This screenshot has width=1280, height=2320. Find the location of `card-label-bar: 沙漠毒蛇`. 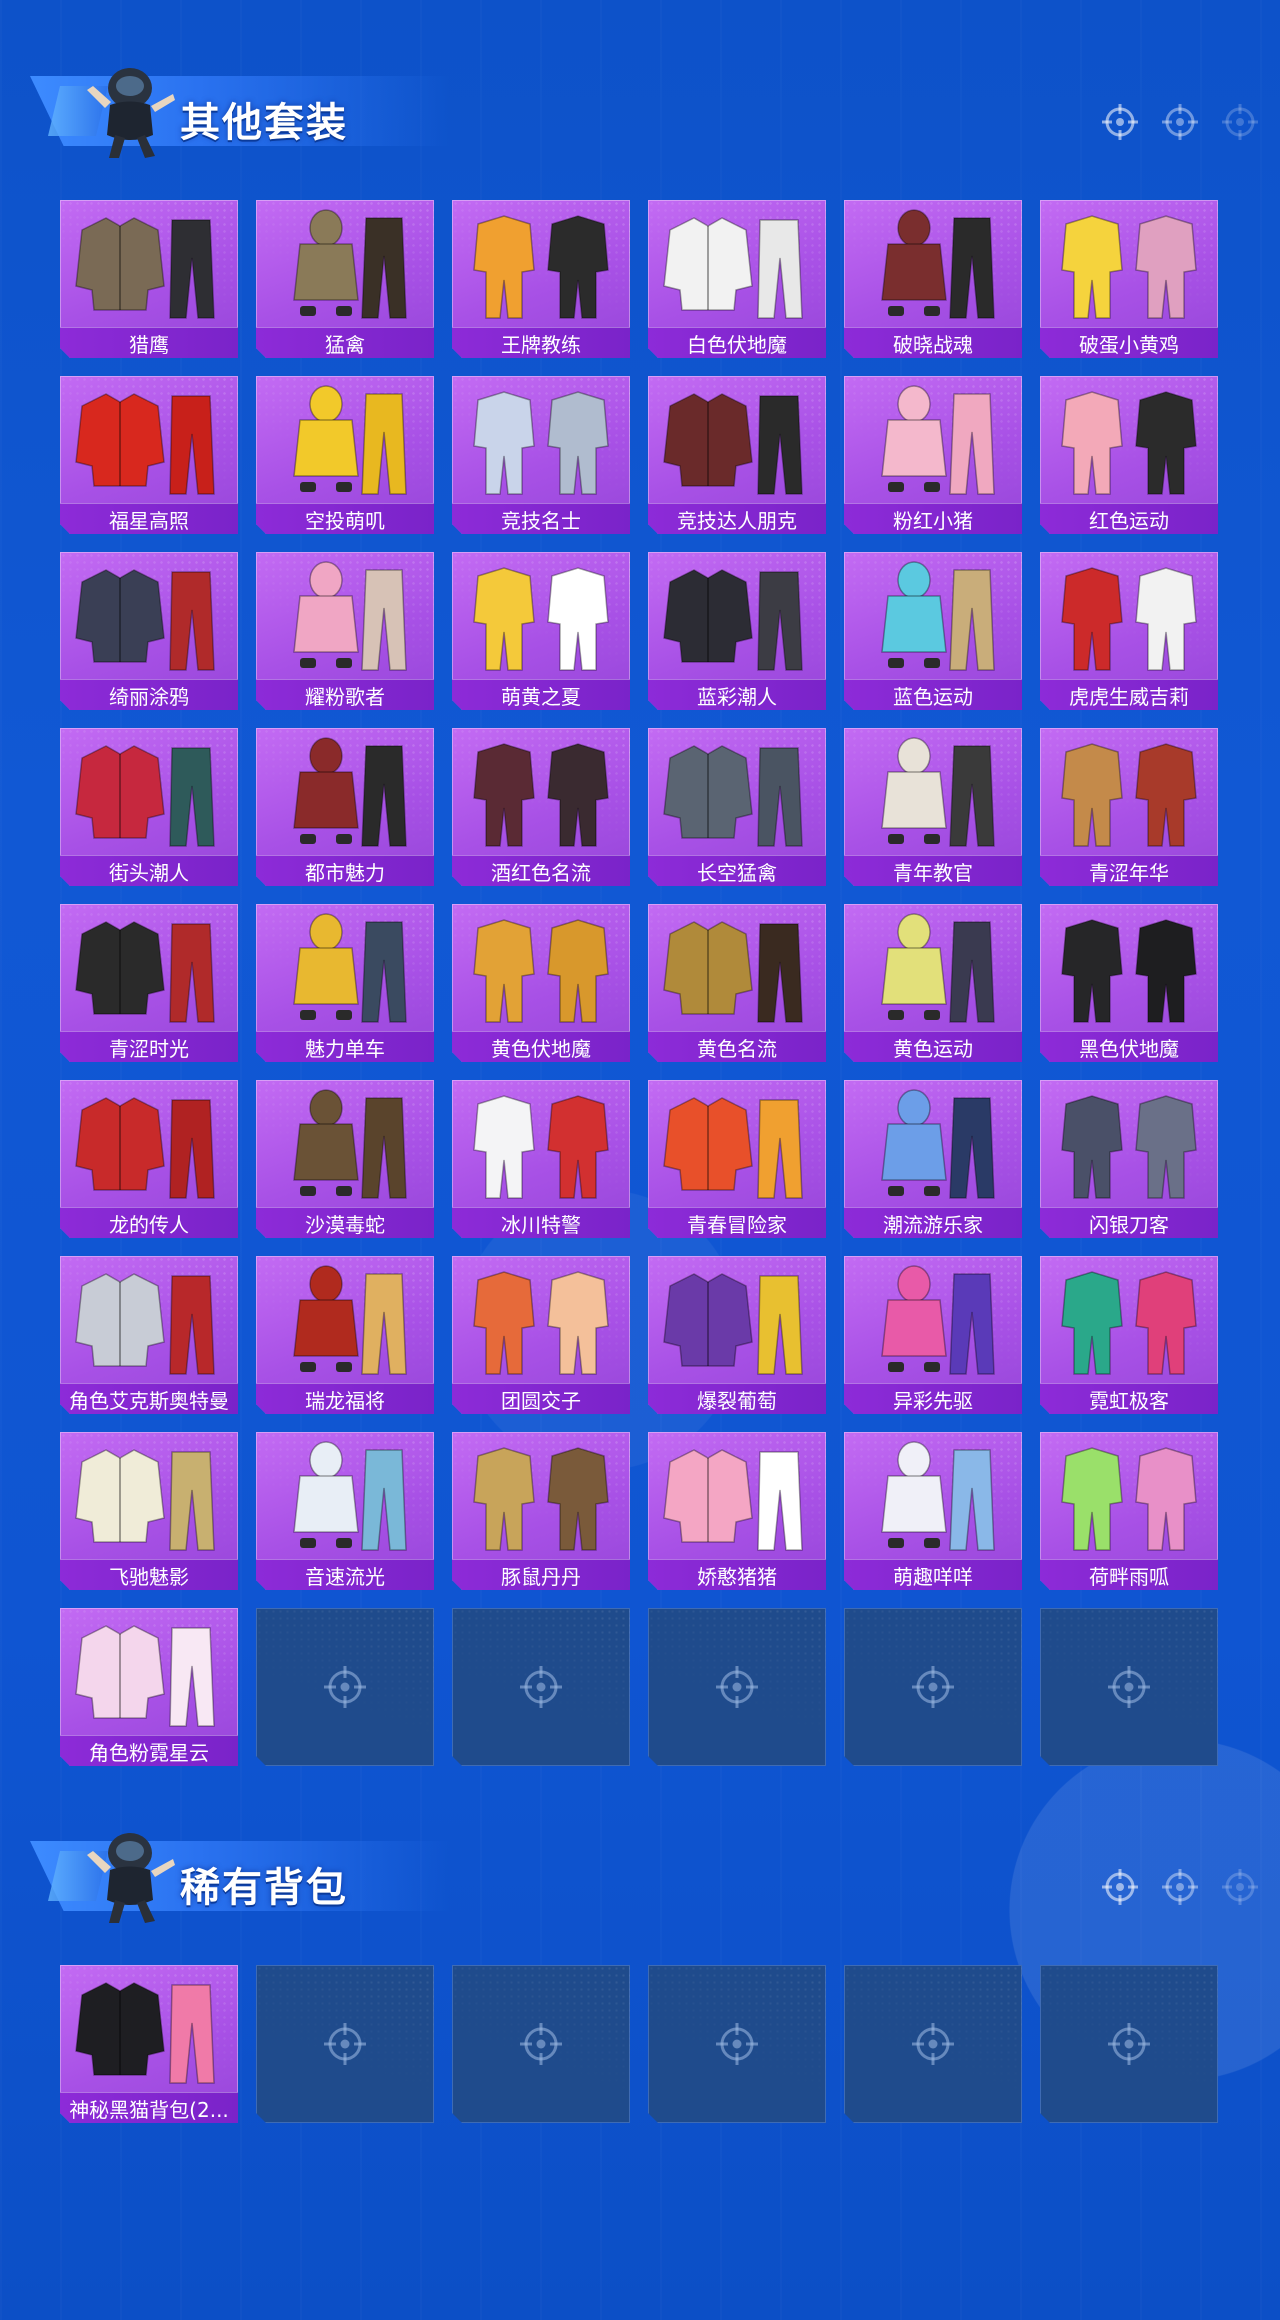

card-label-bar: 沙漠毒蛇 is located at coordinates (345, 1222).